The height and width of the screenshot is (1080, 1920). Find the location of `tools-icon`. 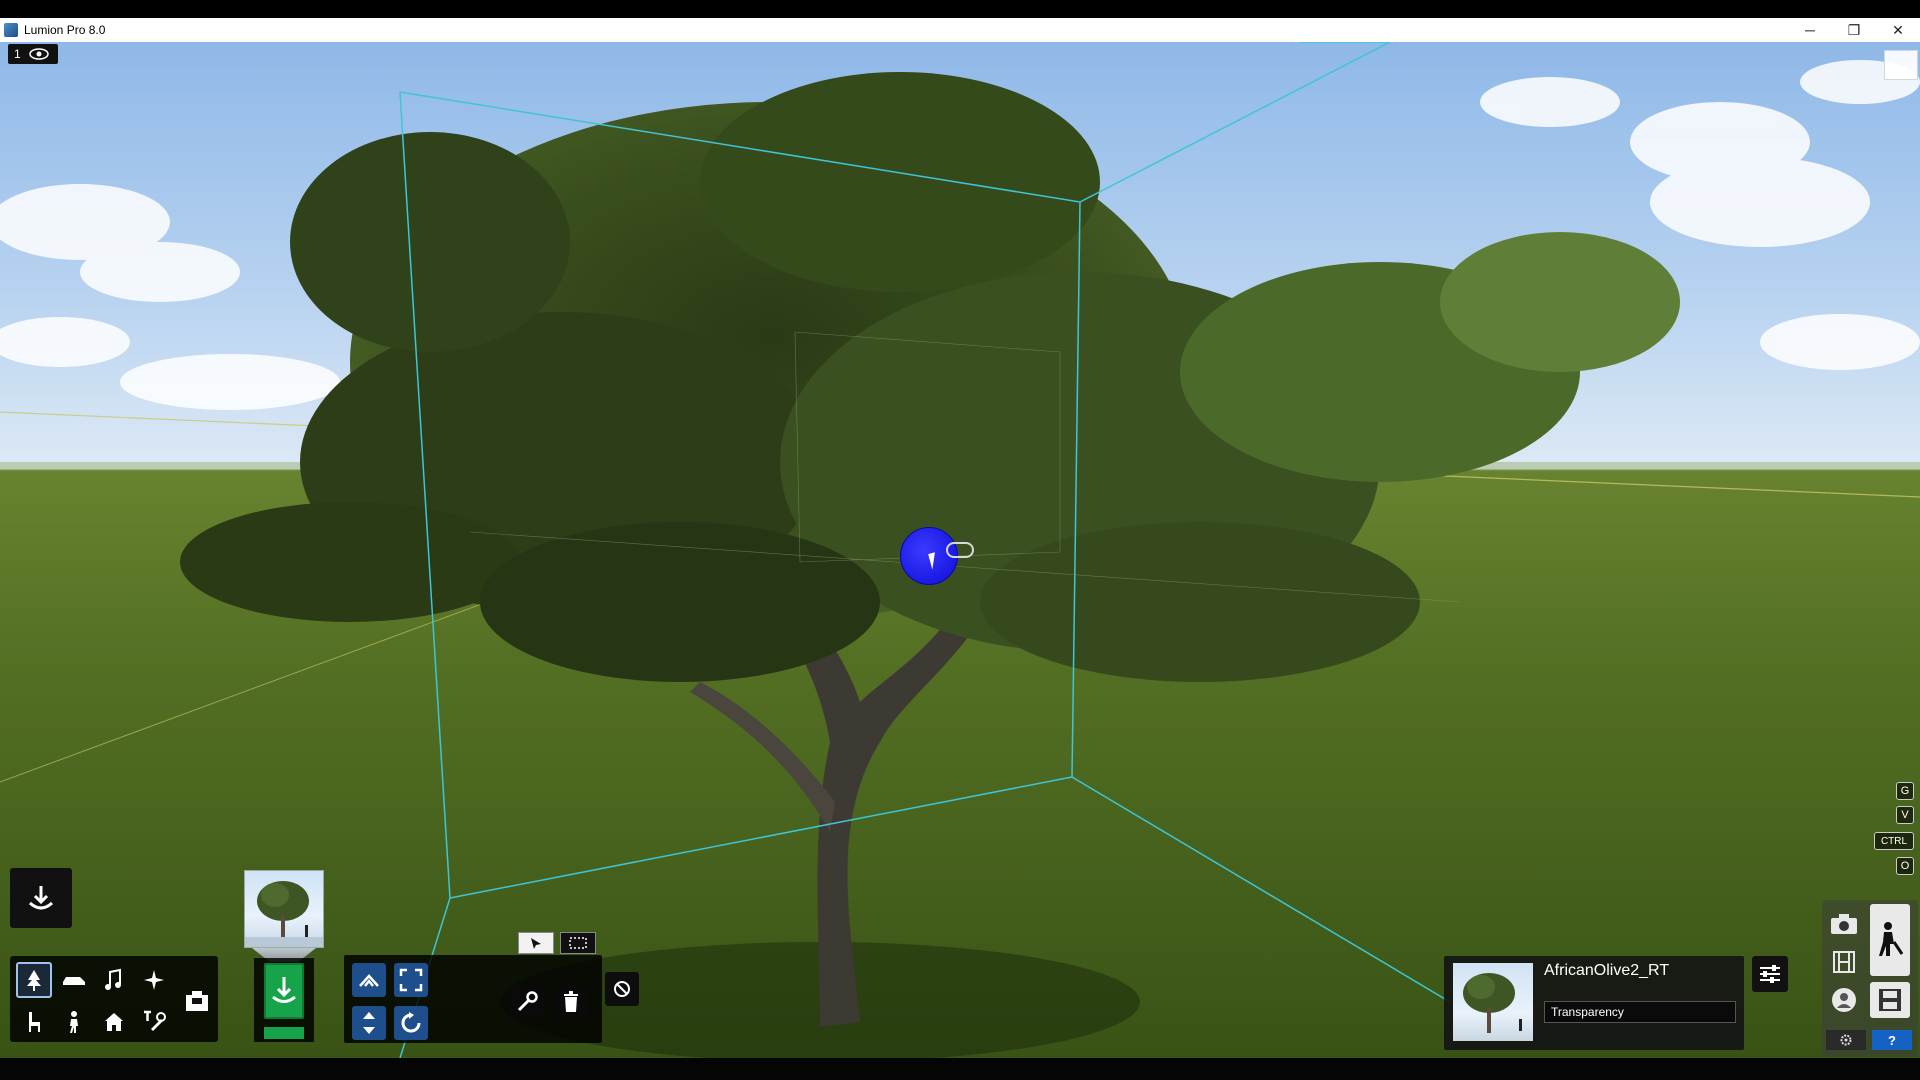

tools-icon is located at coordinates (155, 1020).